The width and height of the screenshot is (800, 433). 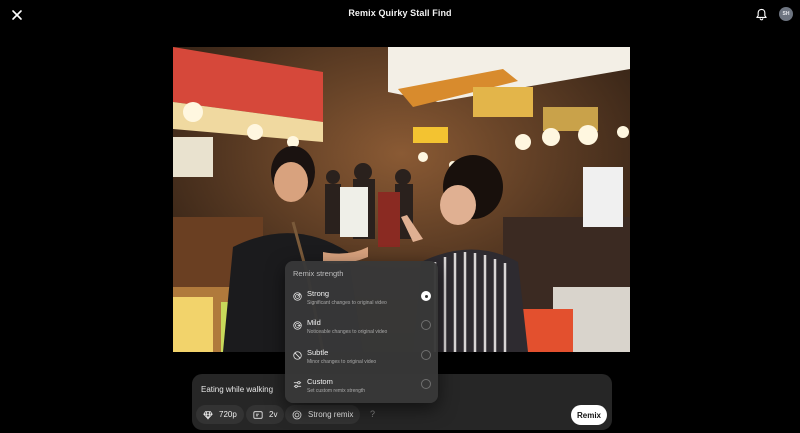 I want to click on mild-dial-icon, so click(x=297, y=325).